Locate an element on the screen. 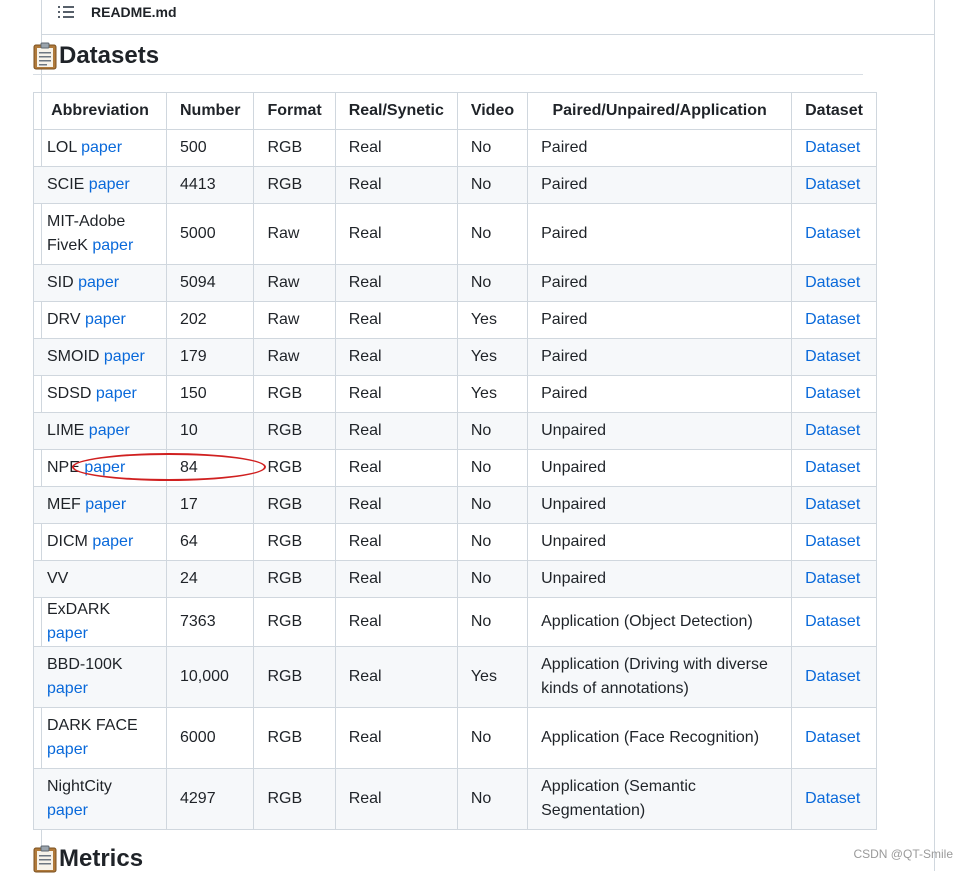  number-cell: 150 is located at coordinates (210, 394).